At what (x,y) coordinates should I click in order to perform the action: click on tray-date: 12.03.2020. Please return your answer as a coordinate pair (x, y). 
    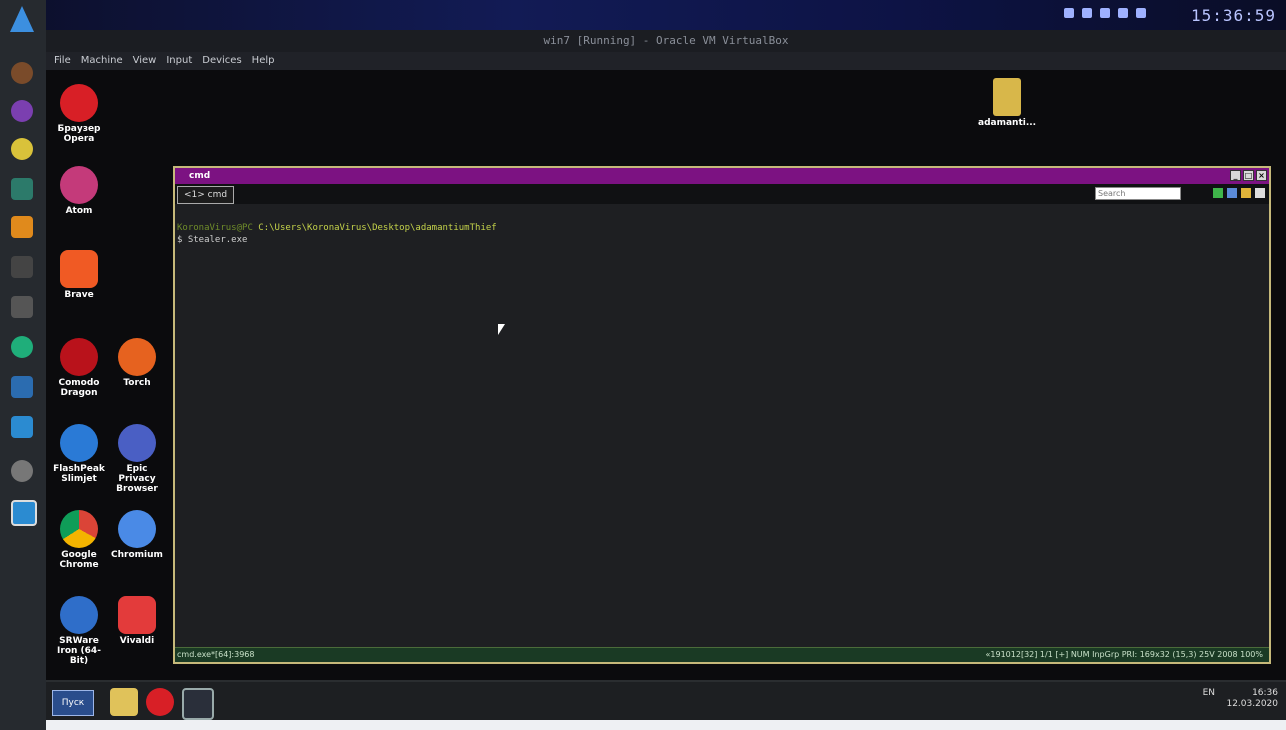
    Looking at the image, I should click on (1252, 704).